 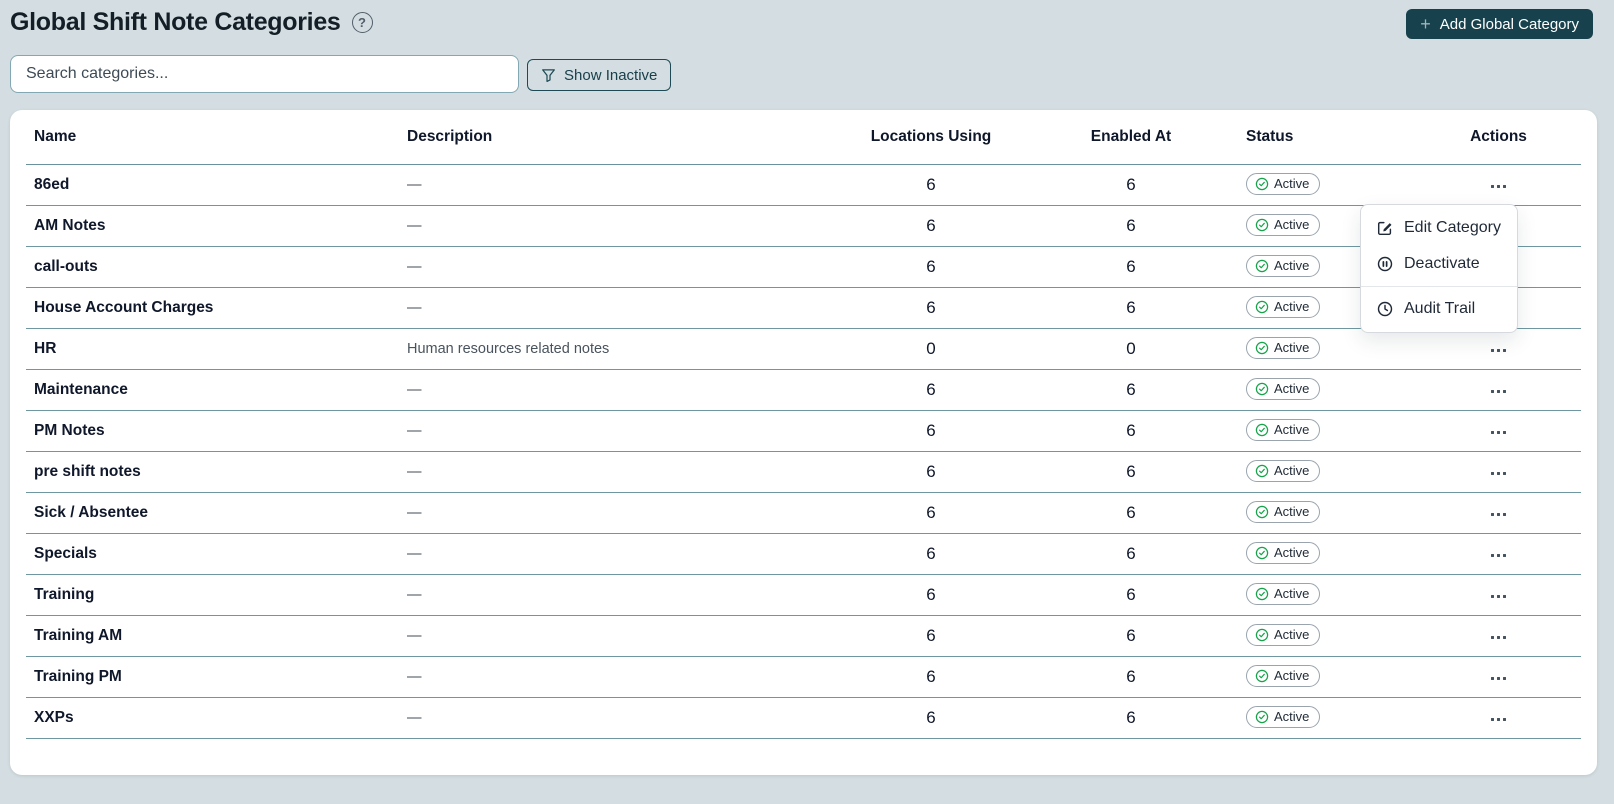 What do you see at coordinates (548, 75) in the screenshot?
I see `filter-icon` at bounding box center [548, 75].